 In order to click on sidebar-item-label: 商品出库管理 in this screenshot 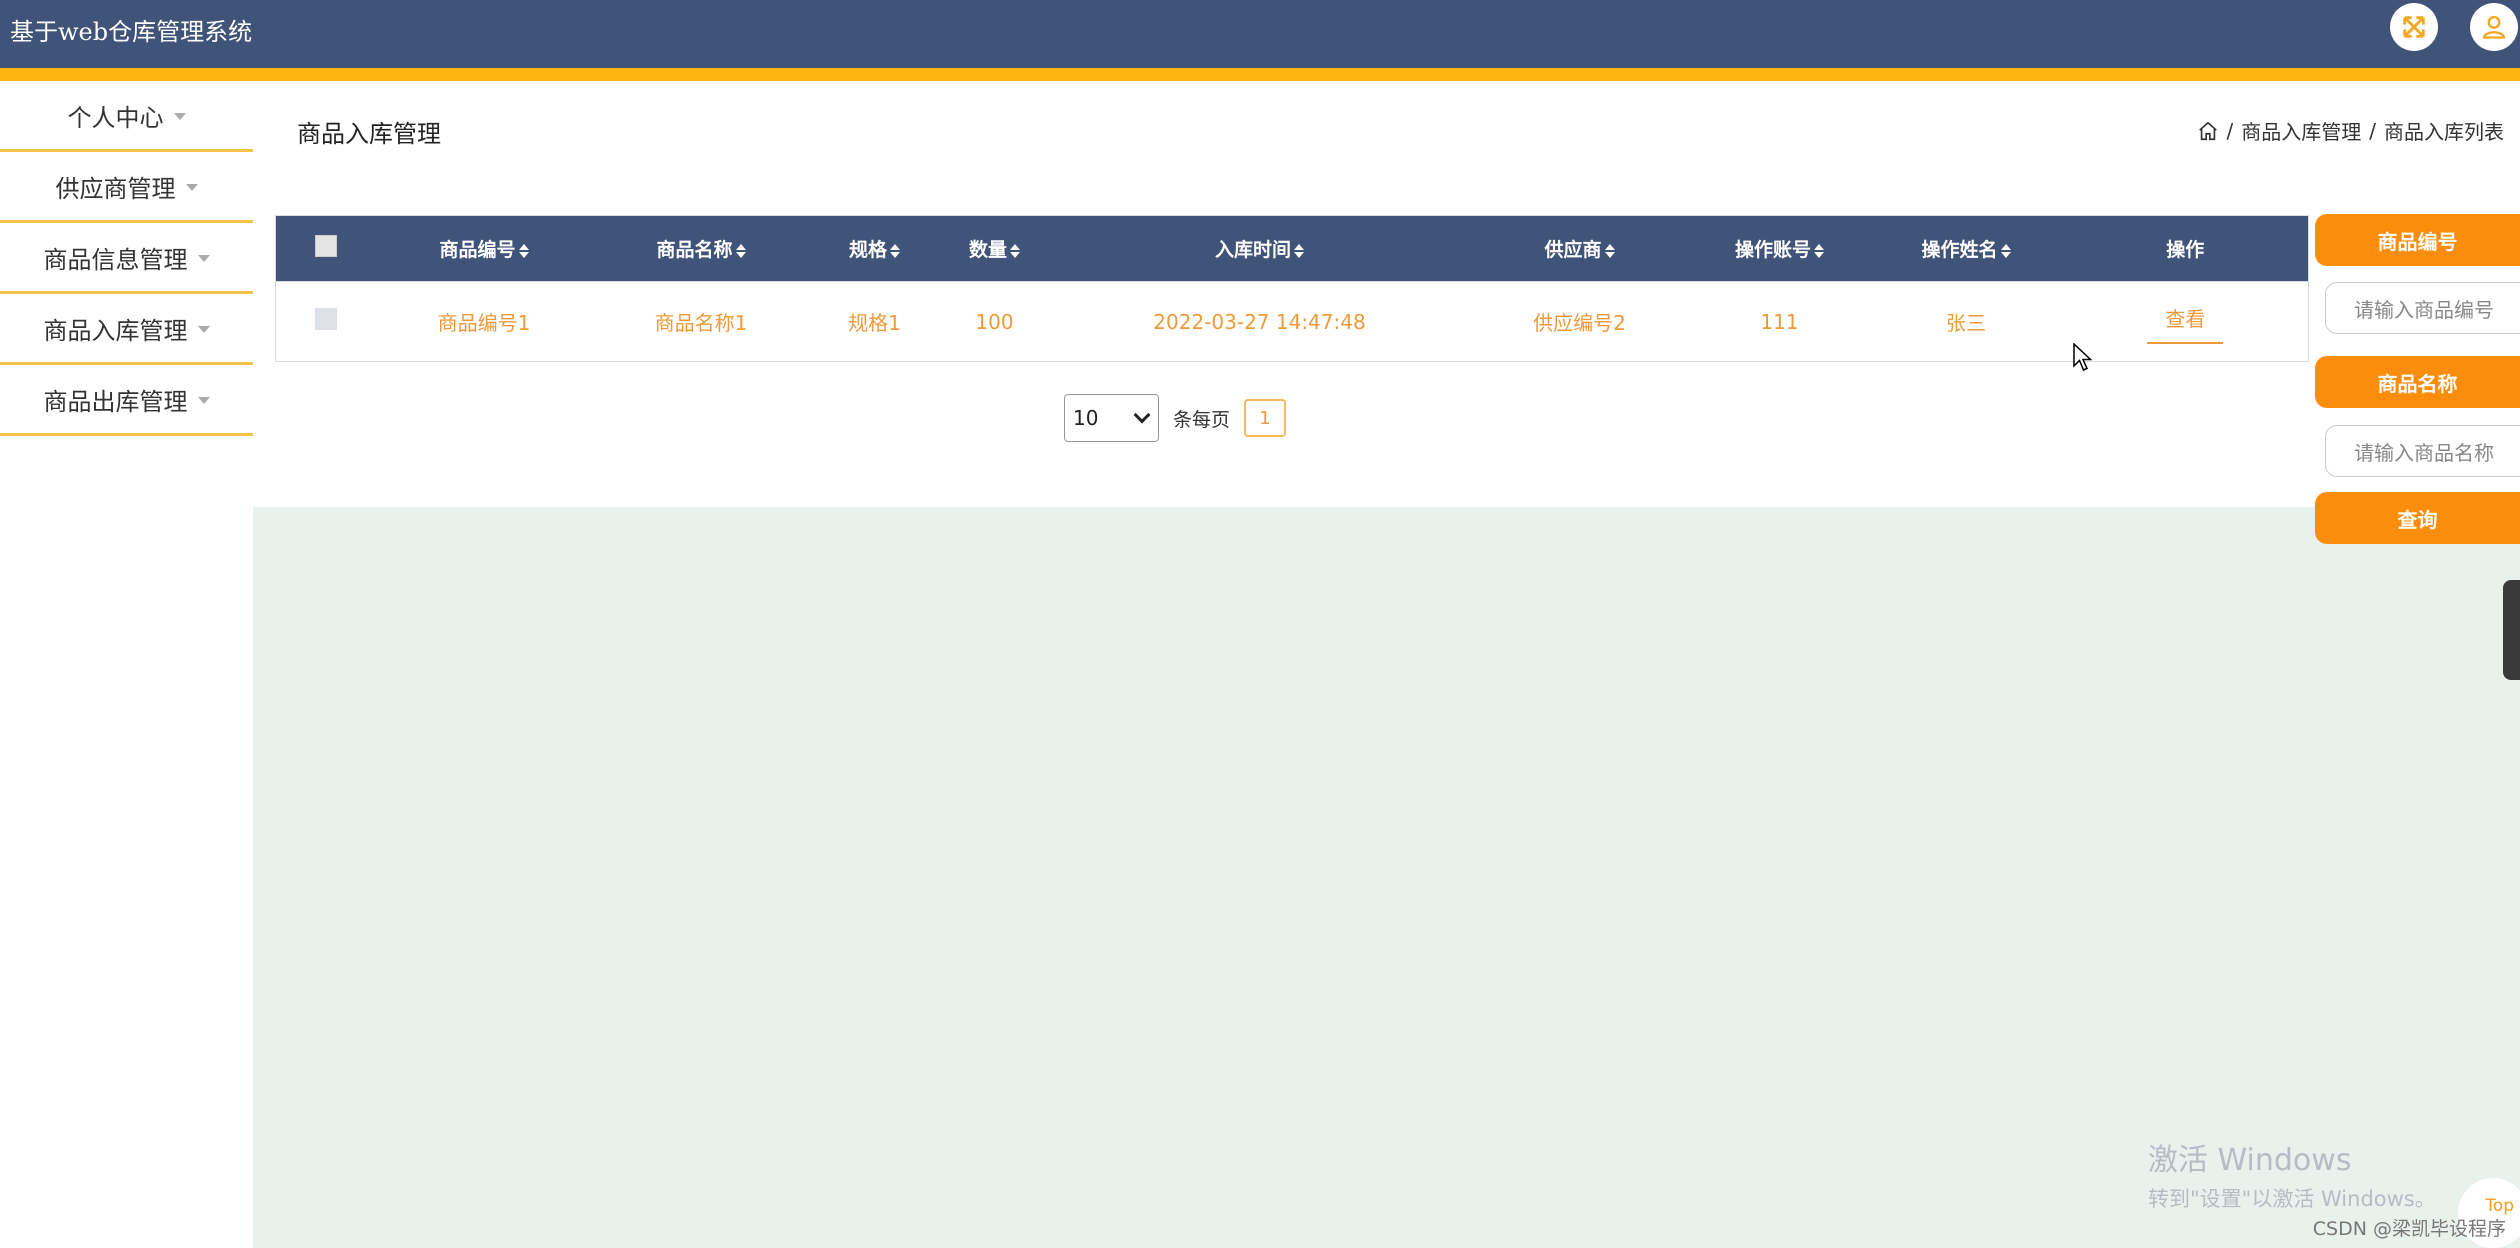, I will do `click(115, 401)`.